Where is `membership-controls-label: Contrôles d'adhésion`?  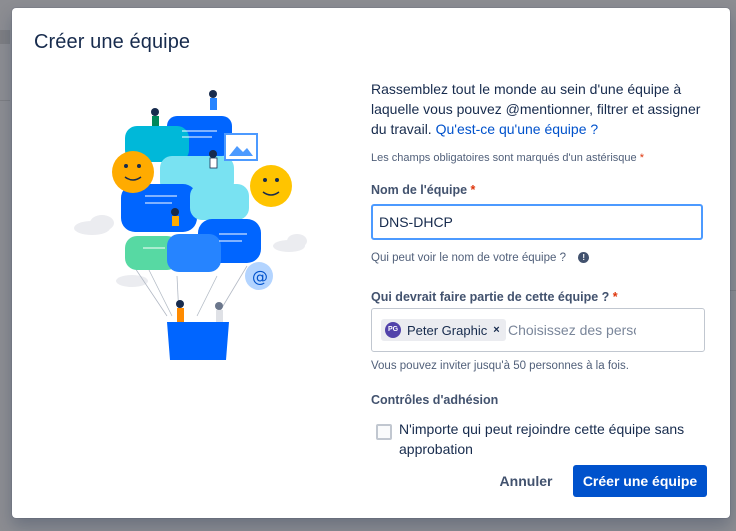 membership-controls-label: Contrôles d'adhésion is located at coordinates (435, 400).